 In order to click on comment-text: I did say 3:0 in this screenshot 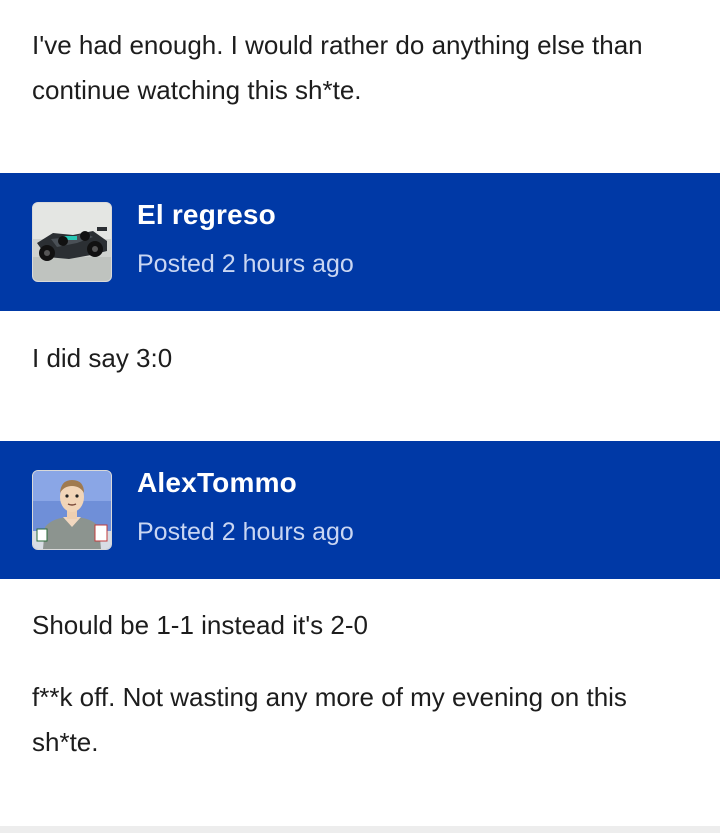, I will do `click(102, 358)`.